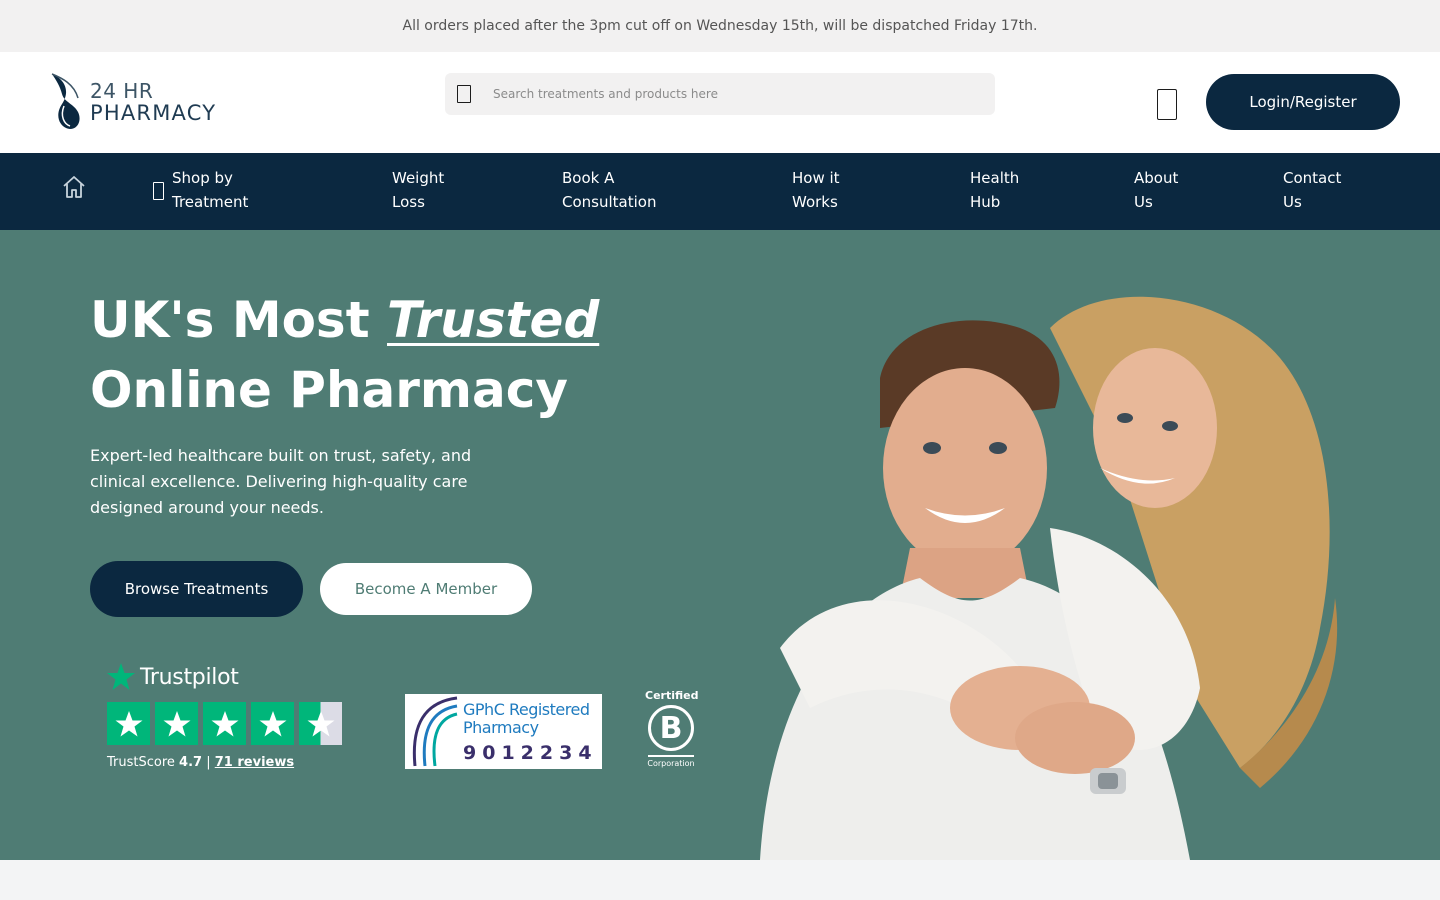 The image size is (1440, 900). What do you see at coordinates (254, 762) in the screenshot?
I see `trustpilot-reviews-link: 71 reviews` at bounding box center [254, 762].